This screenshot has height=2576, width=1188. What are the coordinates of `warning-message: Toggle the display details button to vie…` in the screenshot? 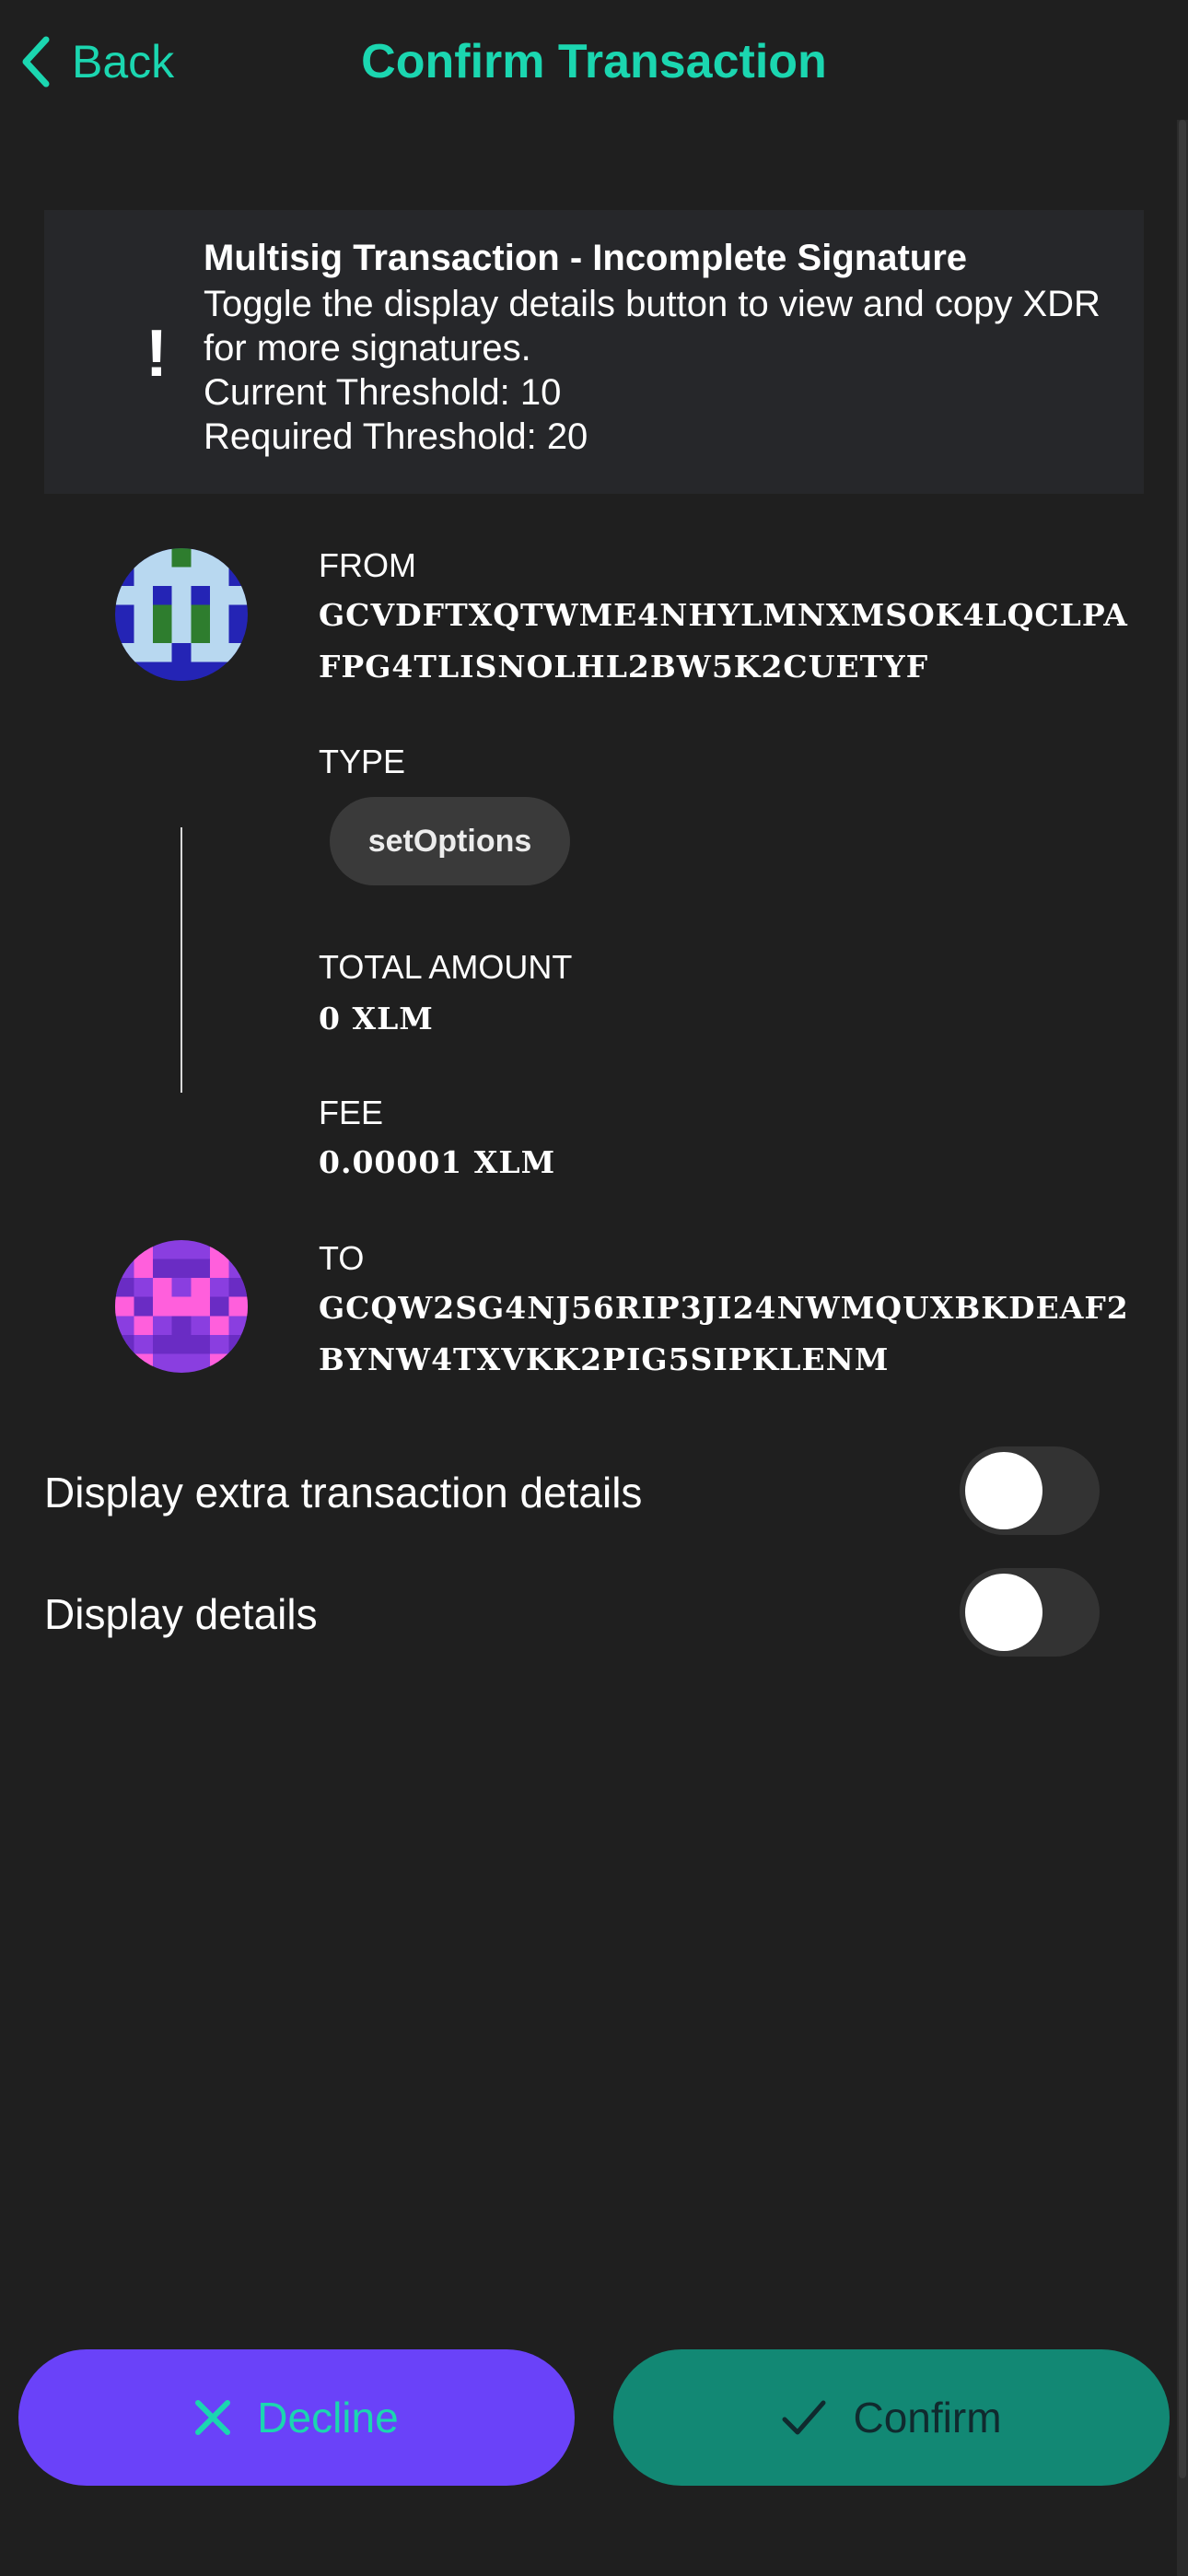 It's located at (652, 326).